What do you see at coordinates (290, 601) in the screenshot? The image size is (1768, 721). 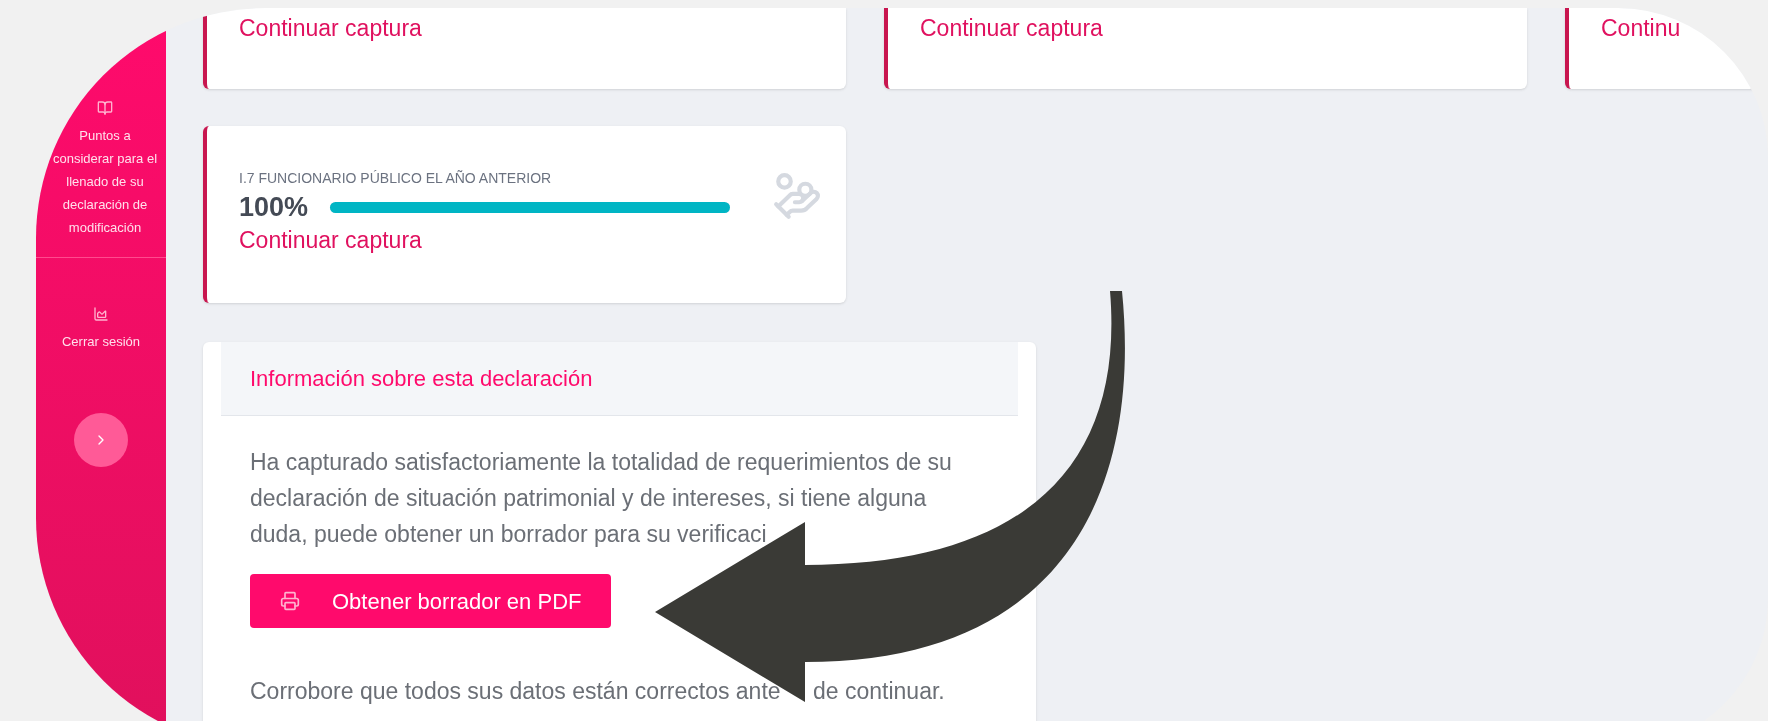 I see `printer-icon` at bounding box center [290, 601].